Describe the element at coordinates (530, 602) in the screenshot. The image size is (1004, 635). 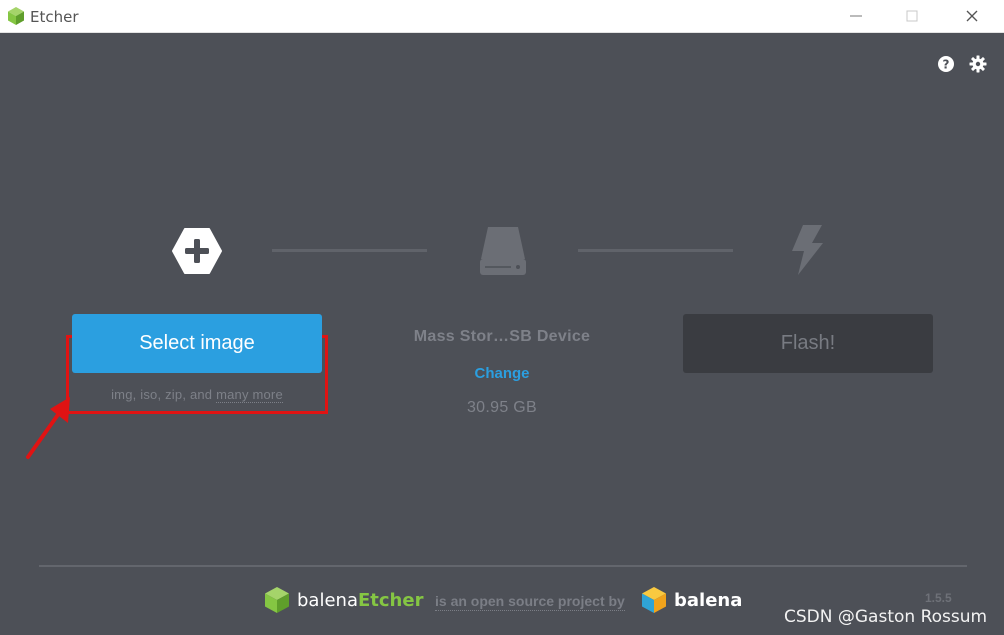
I see `open-source-link: is an open source project by` at that location.